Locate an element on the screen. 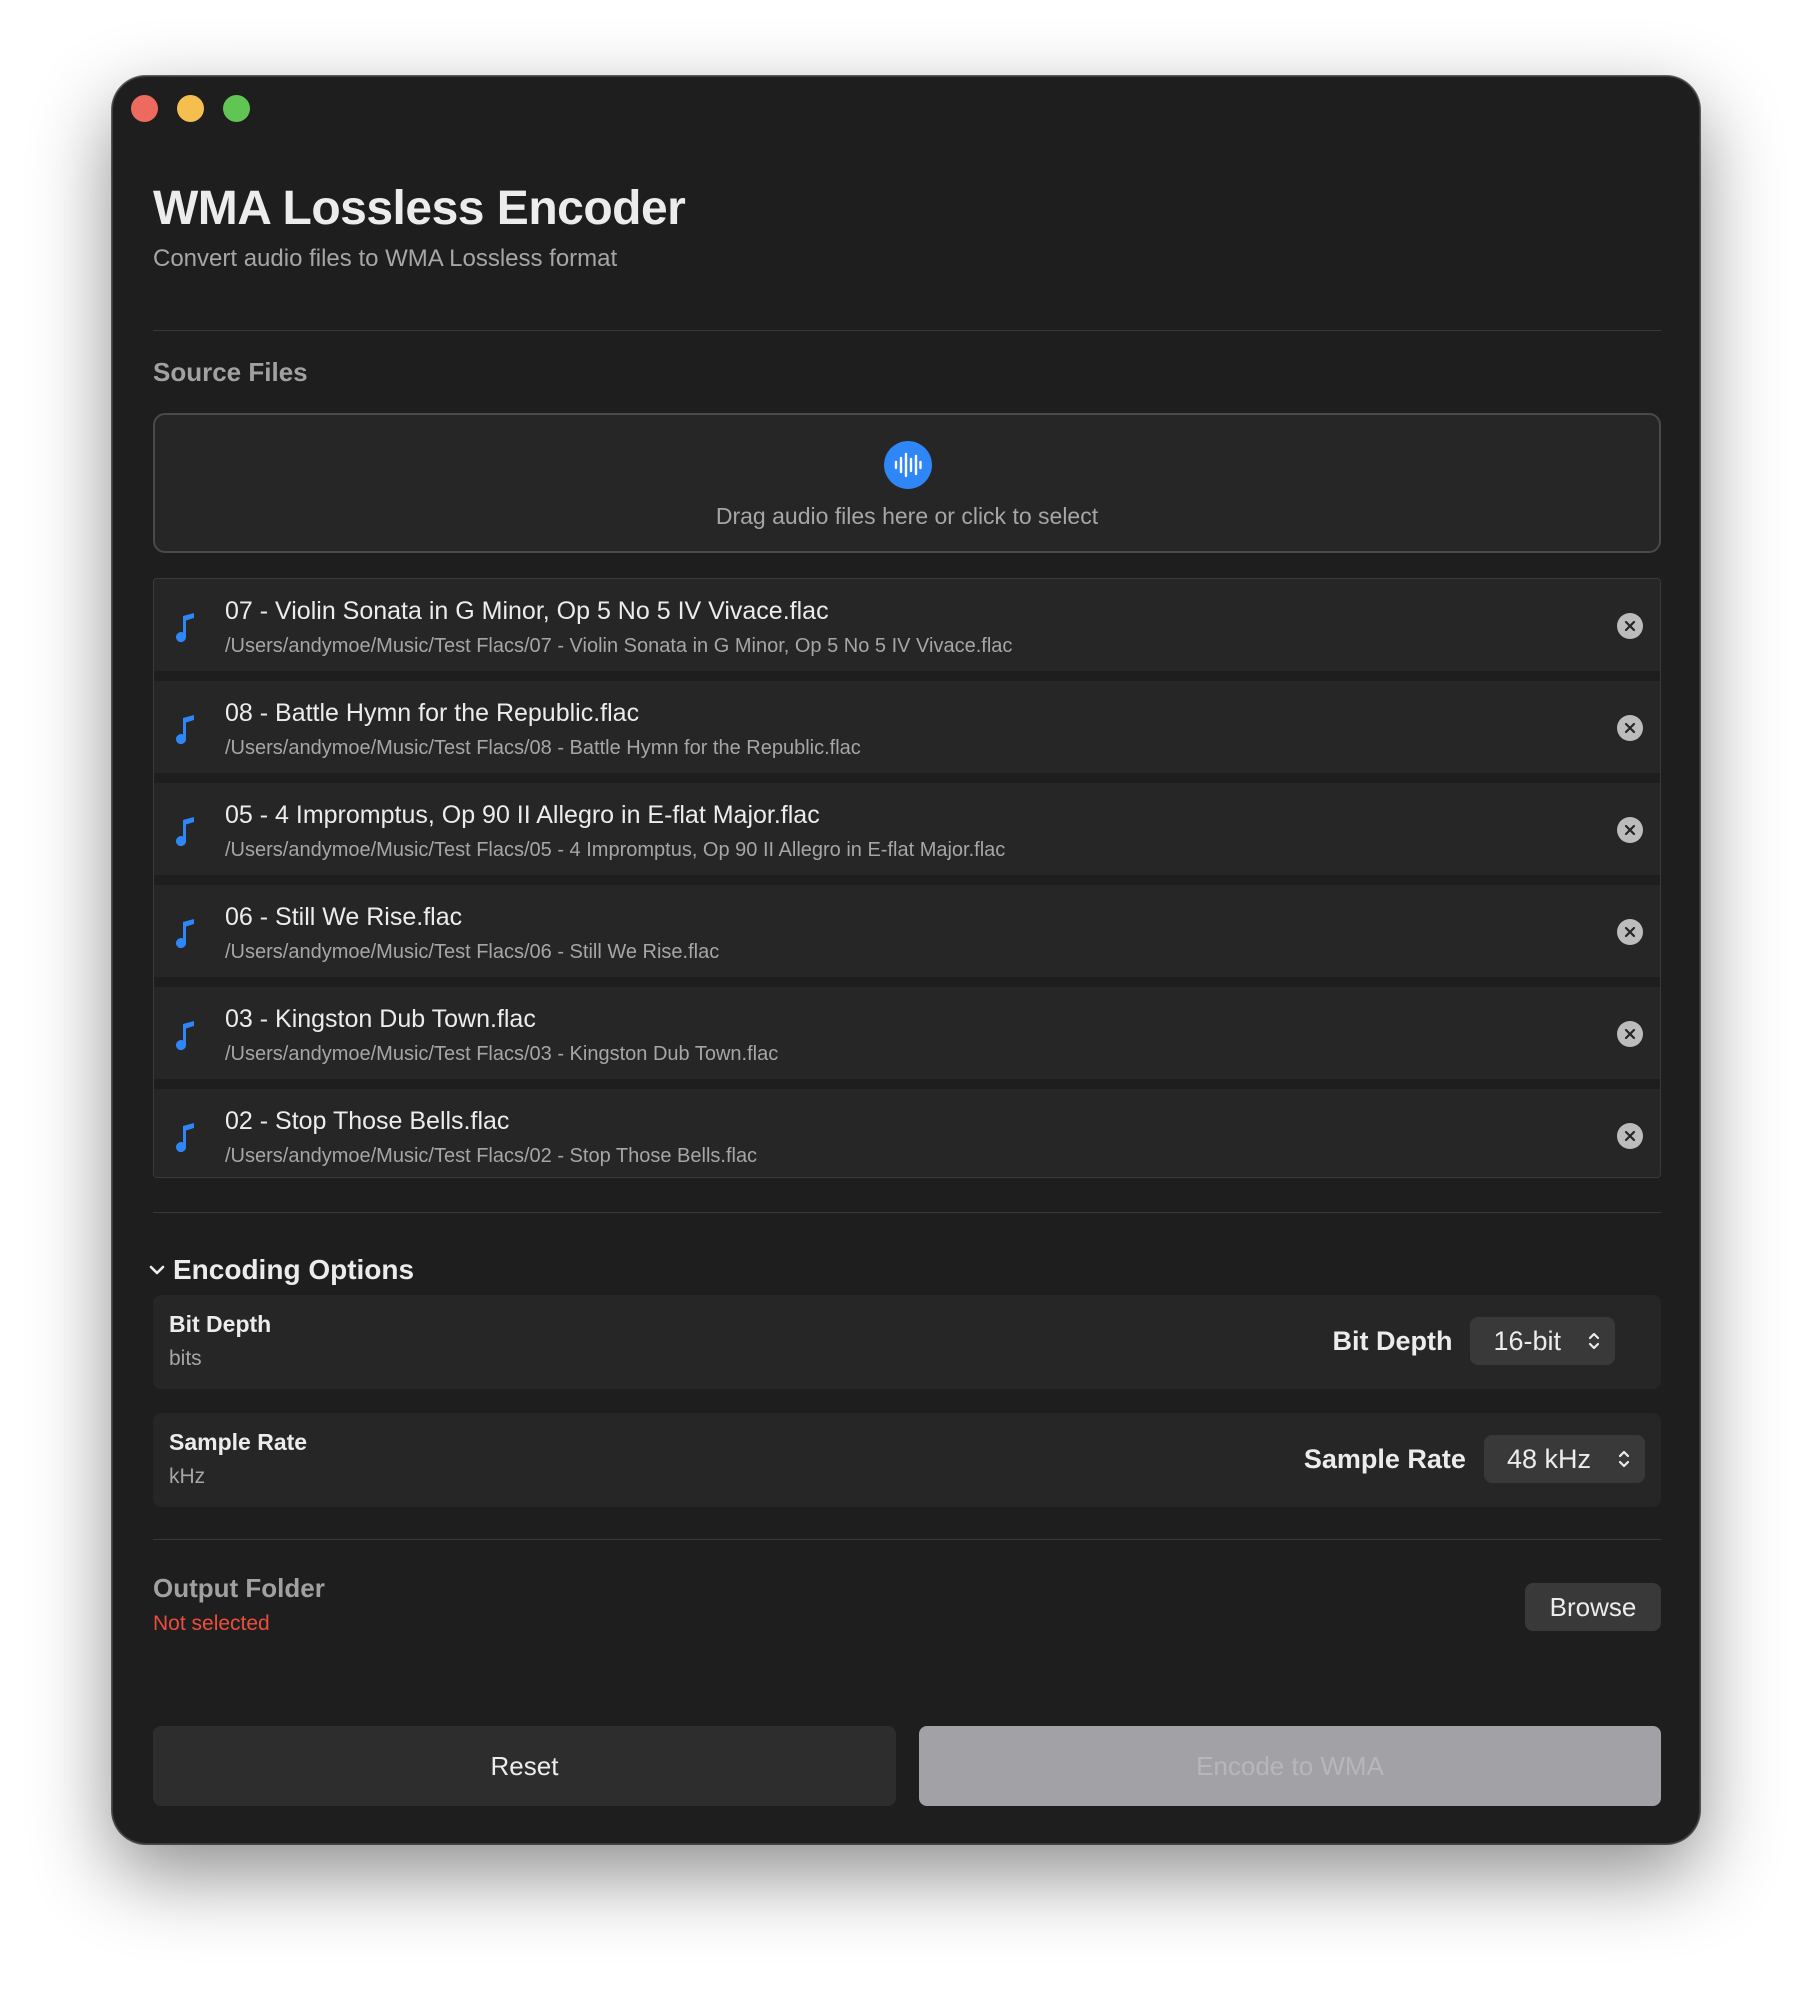 This screenshot has height=1990, width=1810. minimize-window-button is located at coordinates (190, 108).